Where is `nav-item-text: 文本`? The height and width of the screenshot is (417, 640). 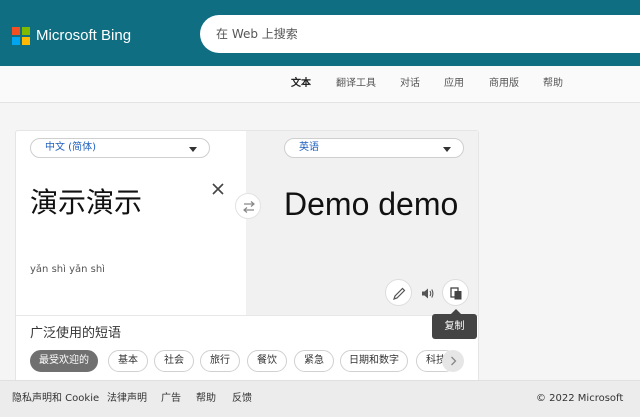
nav-item-text: 文本 is located at coordinates (301, 84).